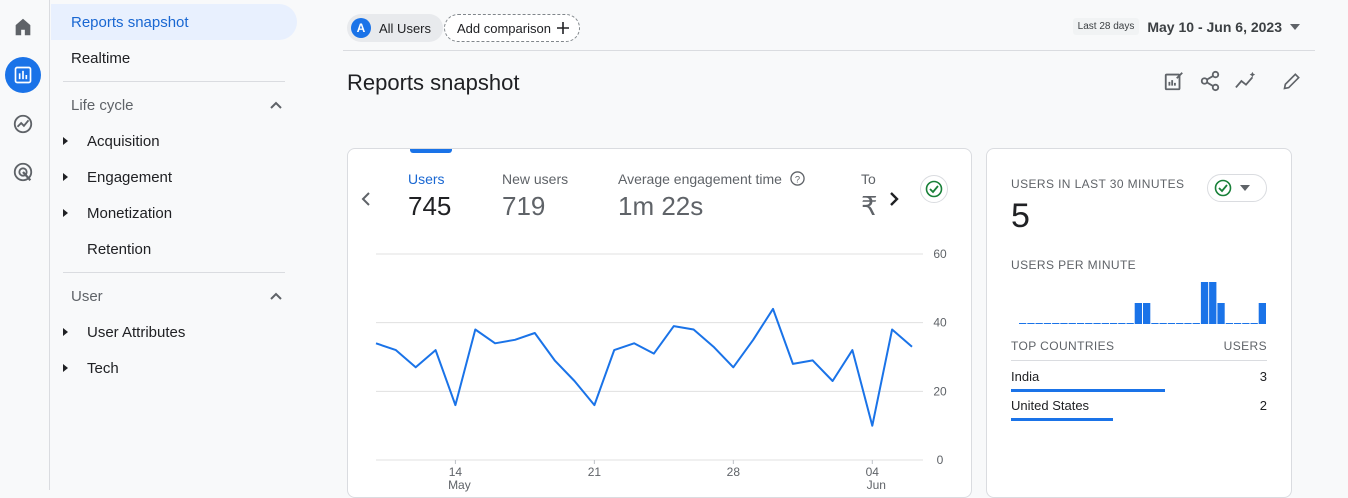  I want to click on icon-rail, so click(25, 245).